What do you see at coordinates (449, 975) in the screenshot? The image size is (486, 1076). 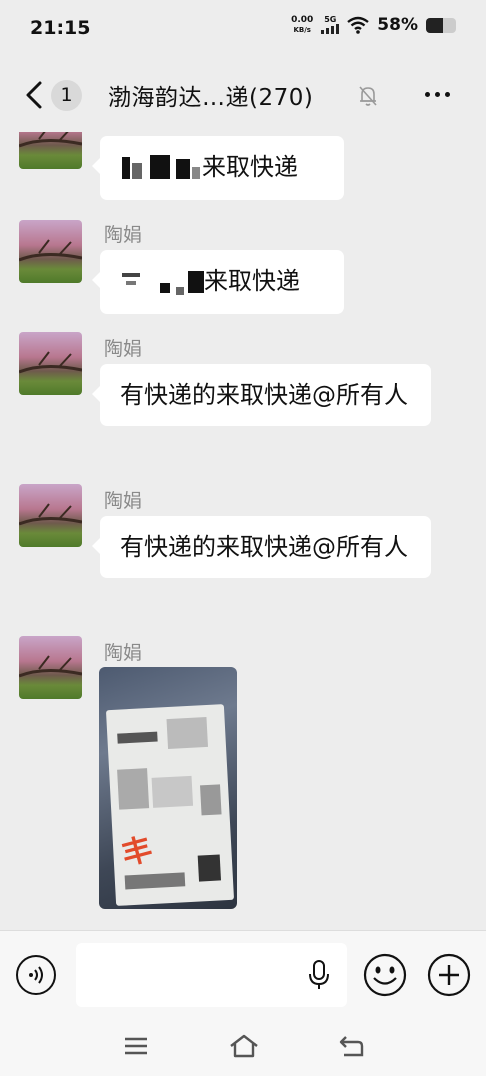 I see `plus-circle-icon` at bounding box center [449, 975].